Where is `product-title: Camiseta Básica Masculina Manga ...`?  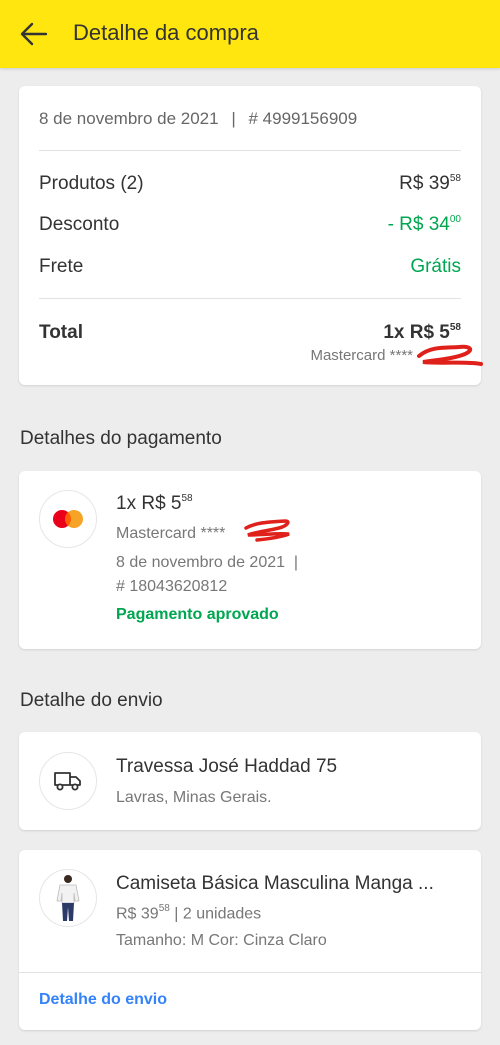
product-title: Camiseta Básica Masculina Manga ... is located at coordinates (275, 883).